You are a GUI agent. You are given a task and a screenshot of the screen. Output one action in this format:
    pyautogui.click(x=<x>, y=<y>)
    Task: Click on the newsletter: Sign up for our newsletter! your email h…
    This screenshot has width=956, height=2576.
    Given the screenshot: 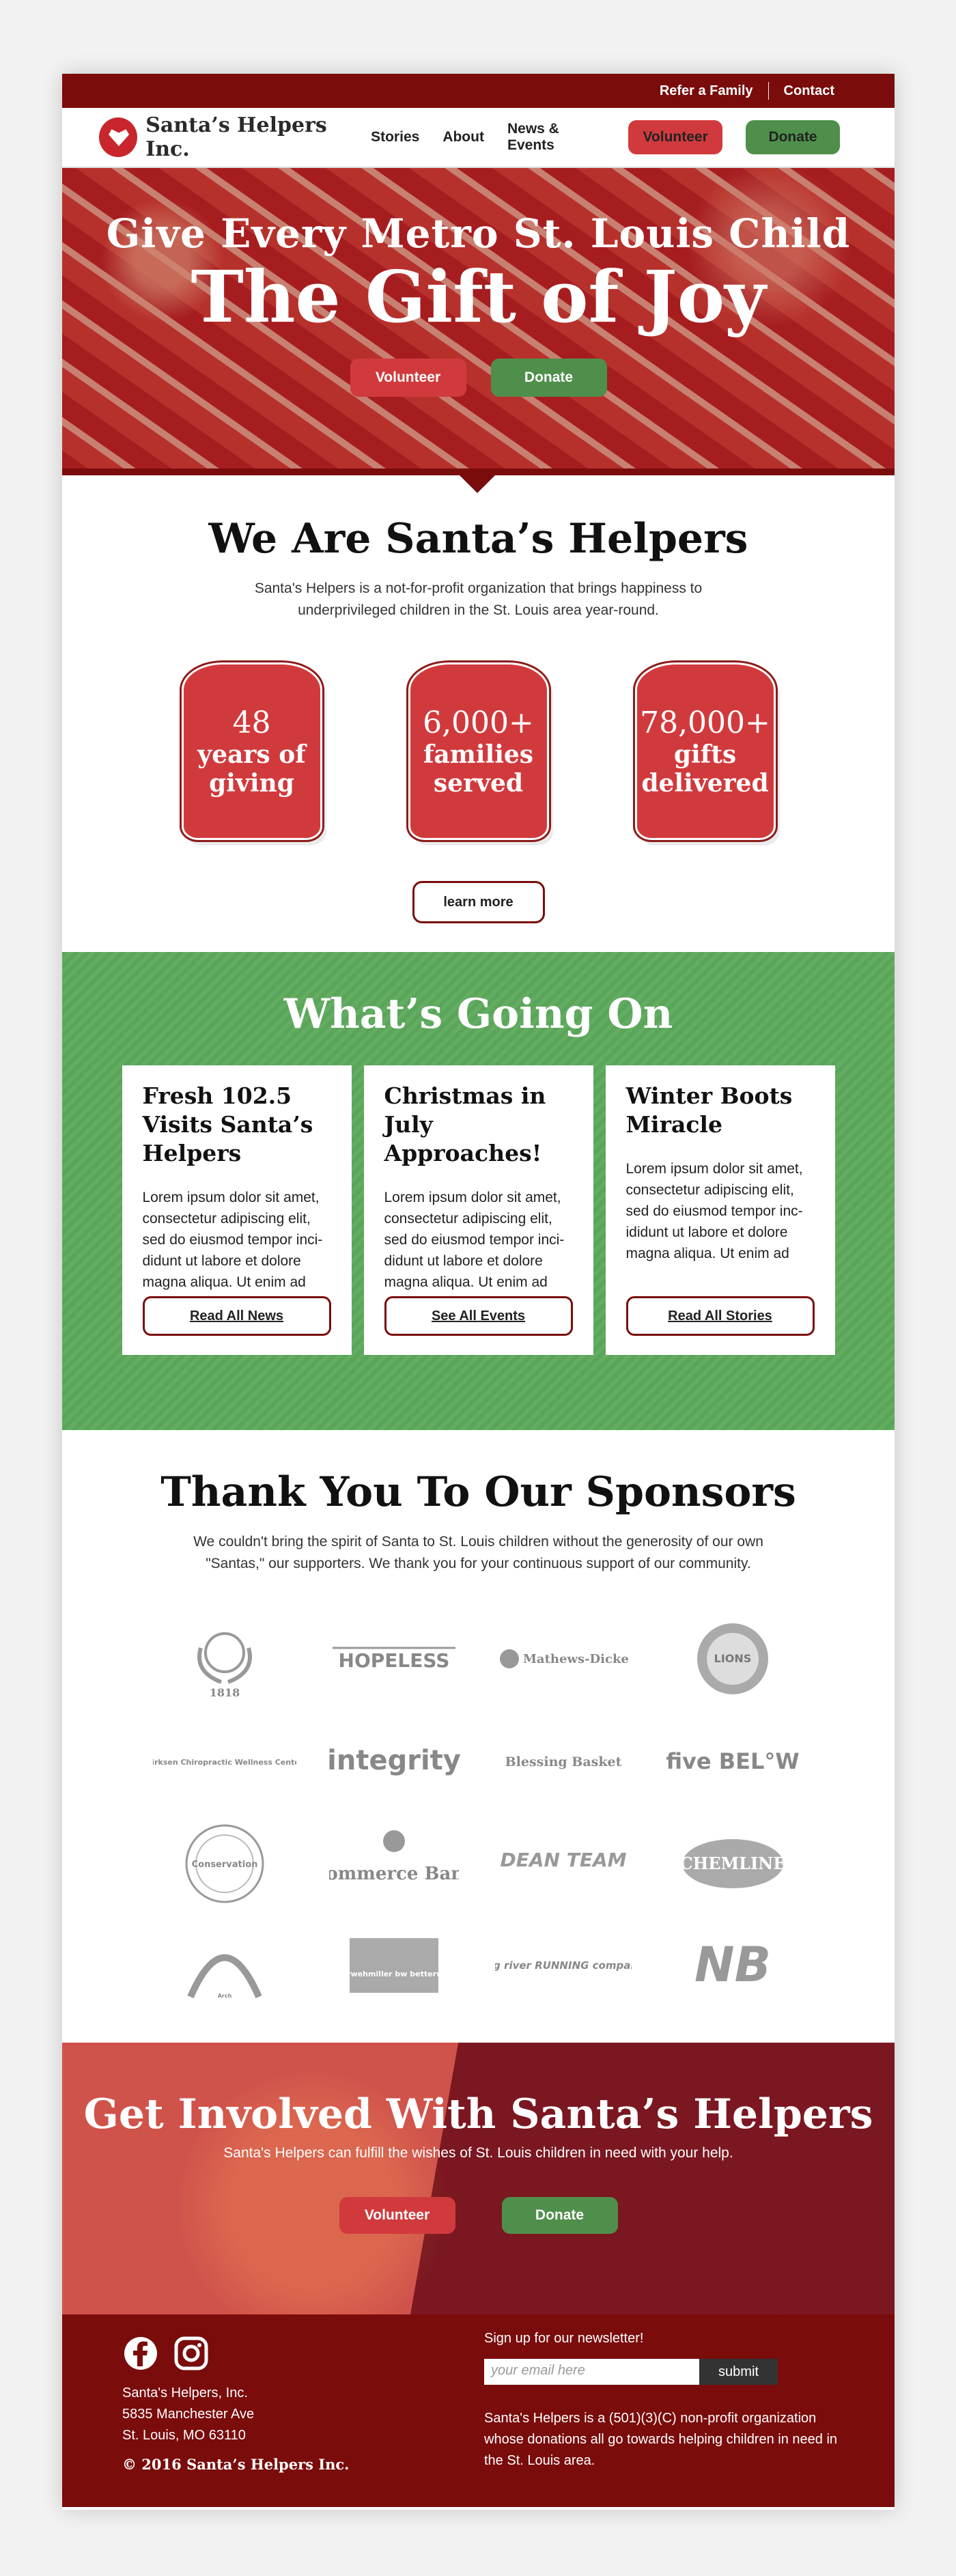 What is the action you would take?
    pyautogui.click(x=661, y=2401)
    